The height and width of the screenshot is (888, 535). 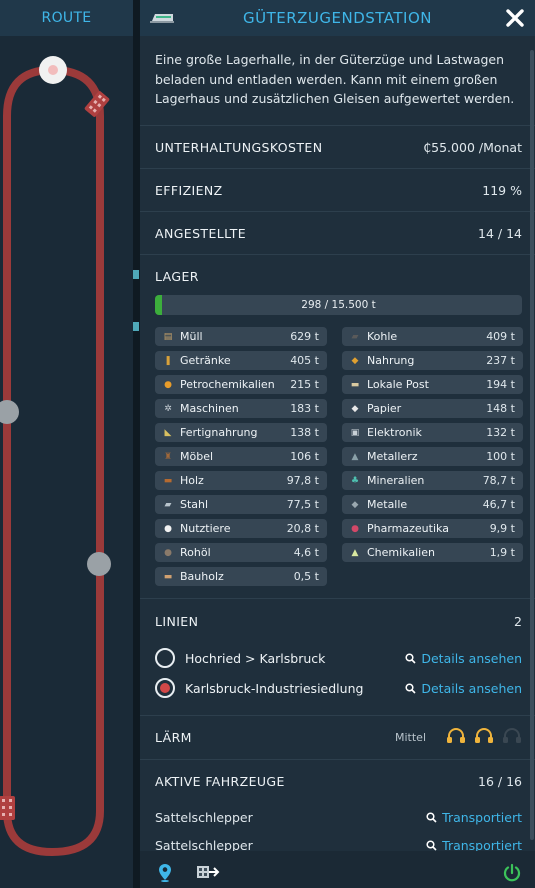 I want to click on drop-icon: ●, so click(x=168, y=384).